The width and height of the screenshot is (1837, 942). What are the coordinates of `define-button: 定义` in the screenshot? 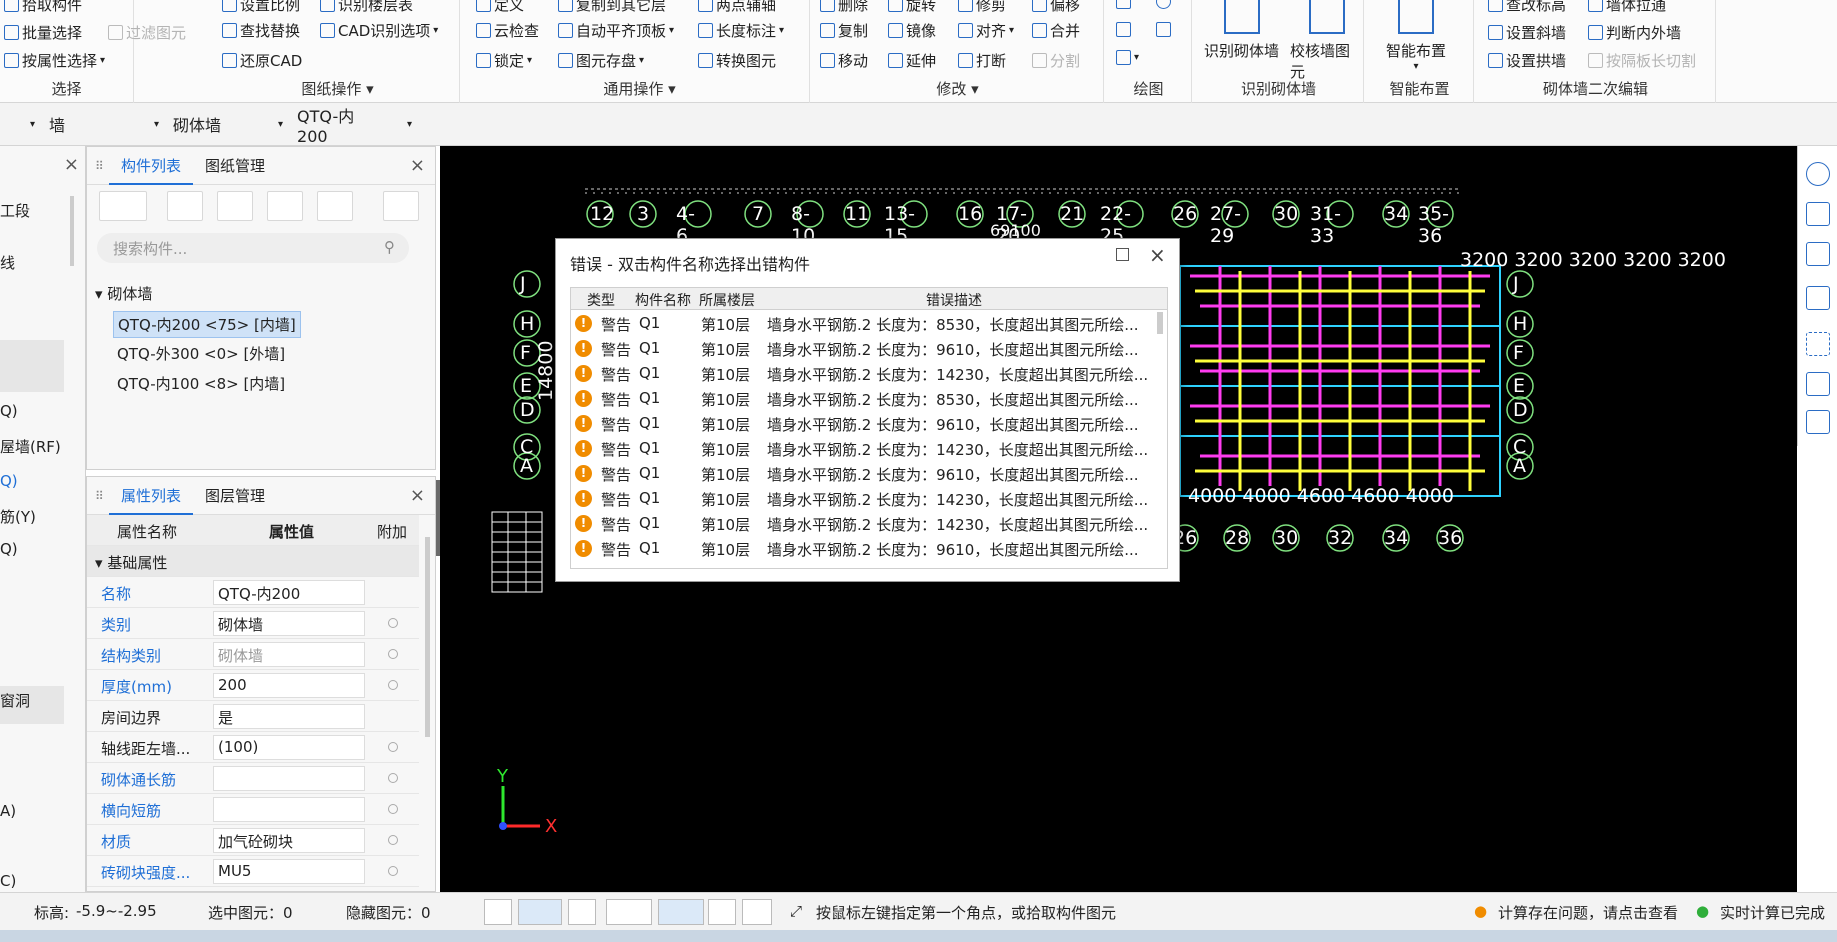 It's located at (500, 7).